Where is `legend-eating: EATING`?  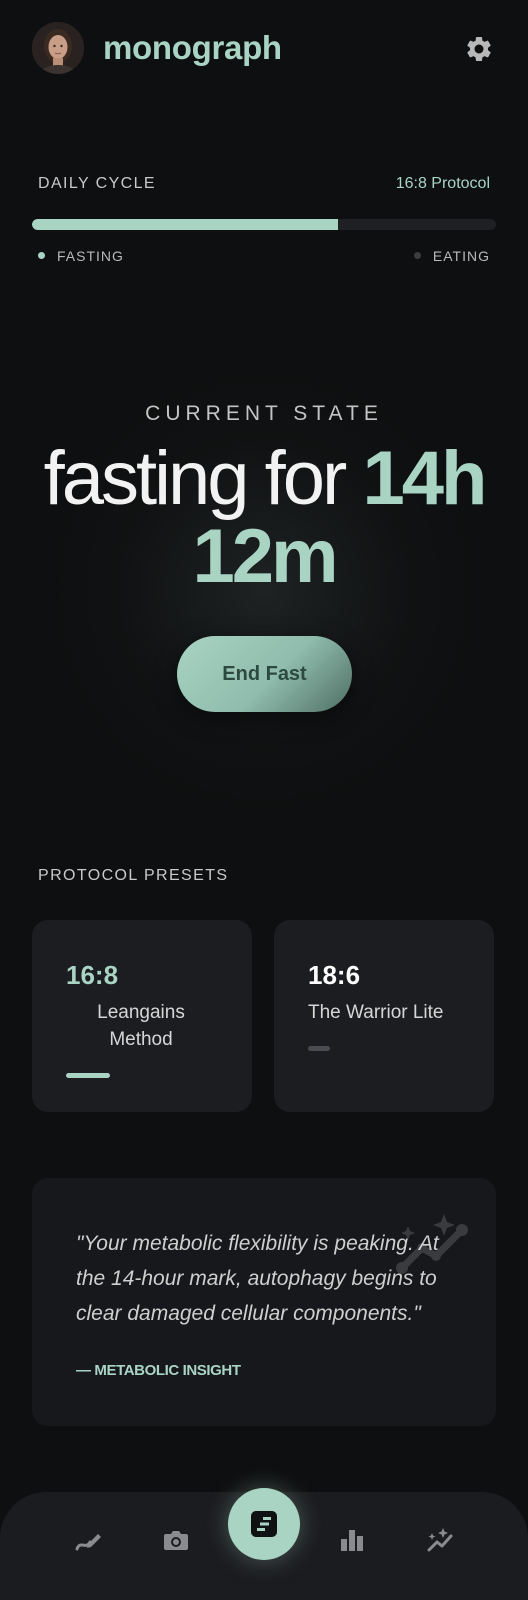 legend-eating: EATING is located at coordinates (451, 256).